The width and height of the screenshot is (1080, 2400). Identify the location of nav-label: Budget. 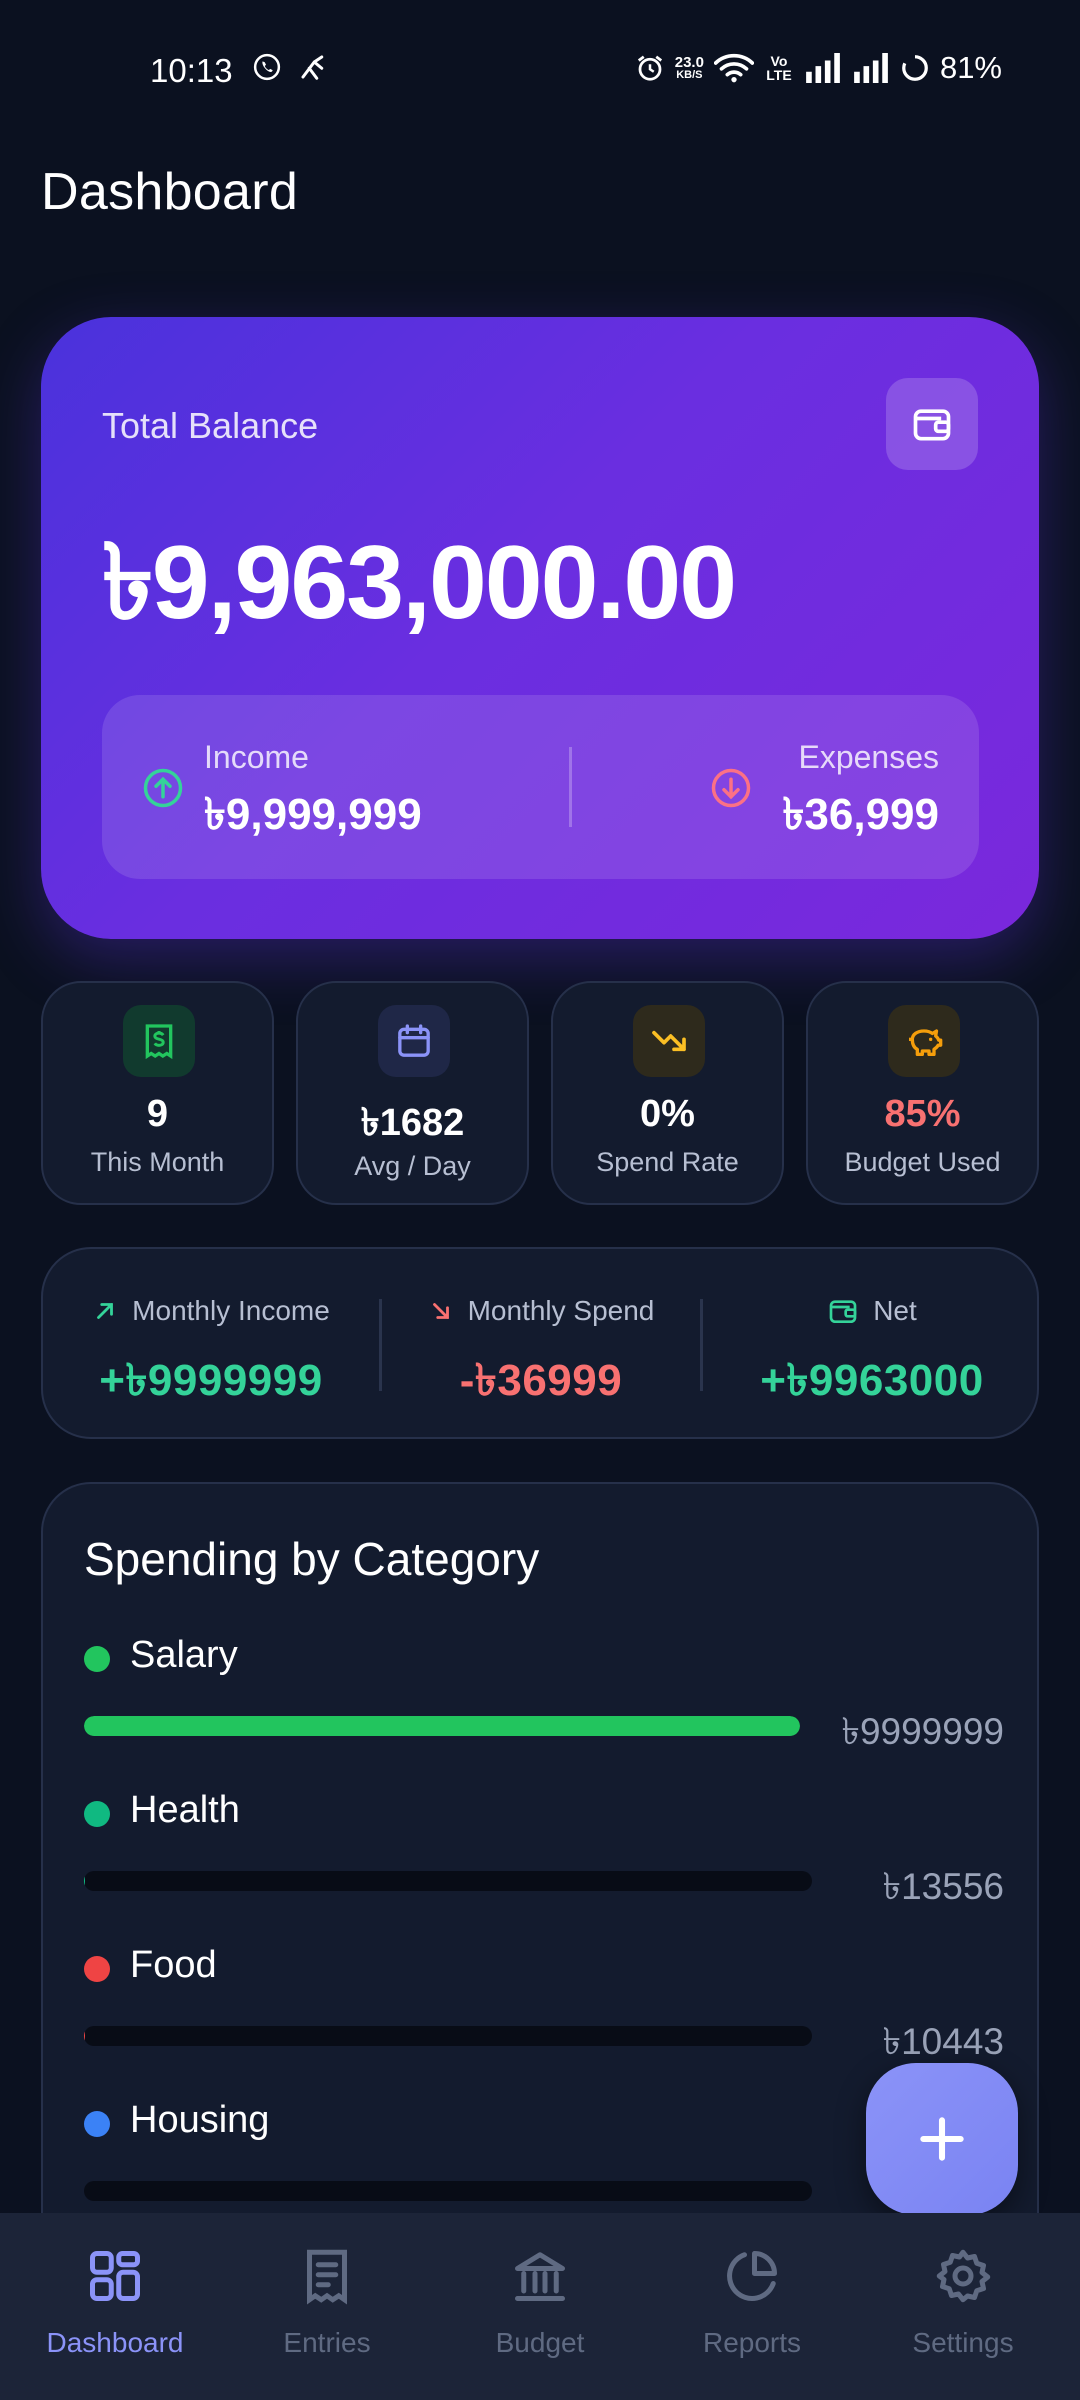
(540, 2342).